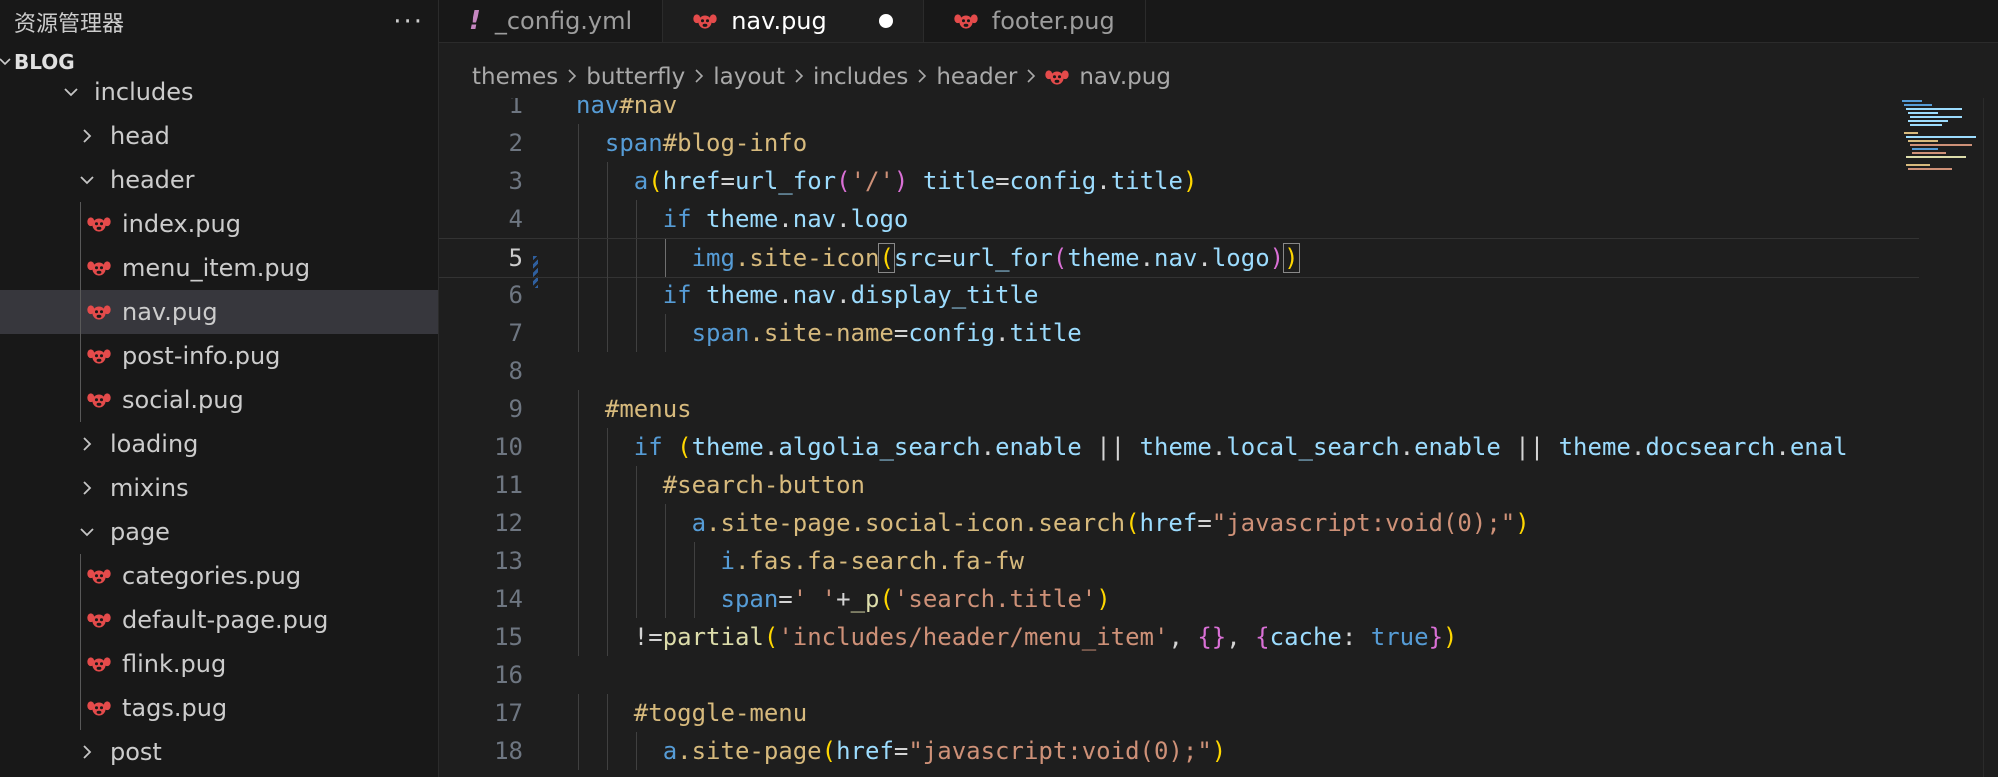 The width and height of the screenshot is (1998, 777). What do you see at coordinates (1179, 675) in the screenshot?
I see `code-line: 16` at bounding box center [1179, 675].